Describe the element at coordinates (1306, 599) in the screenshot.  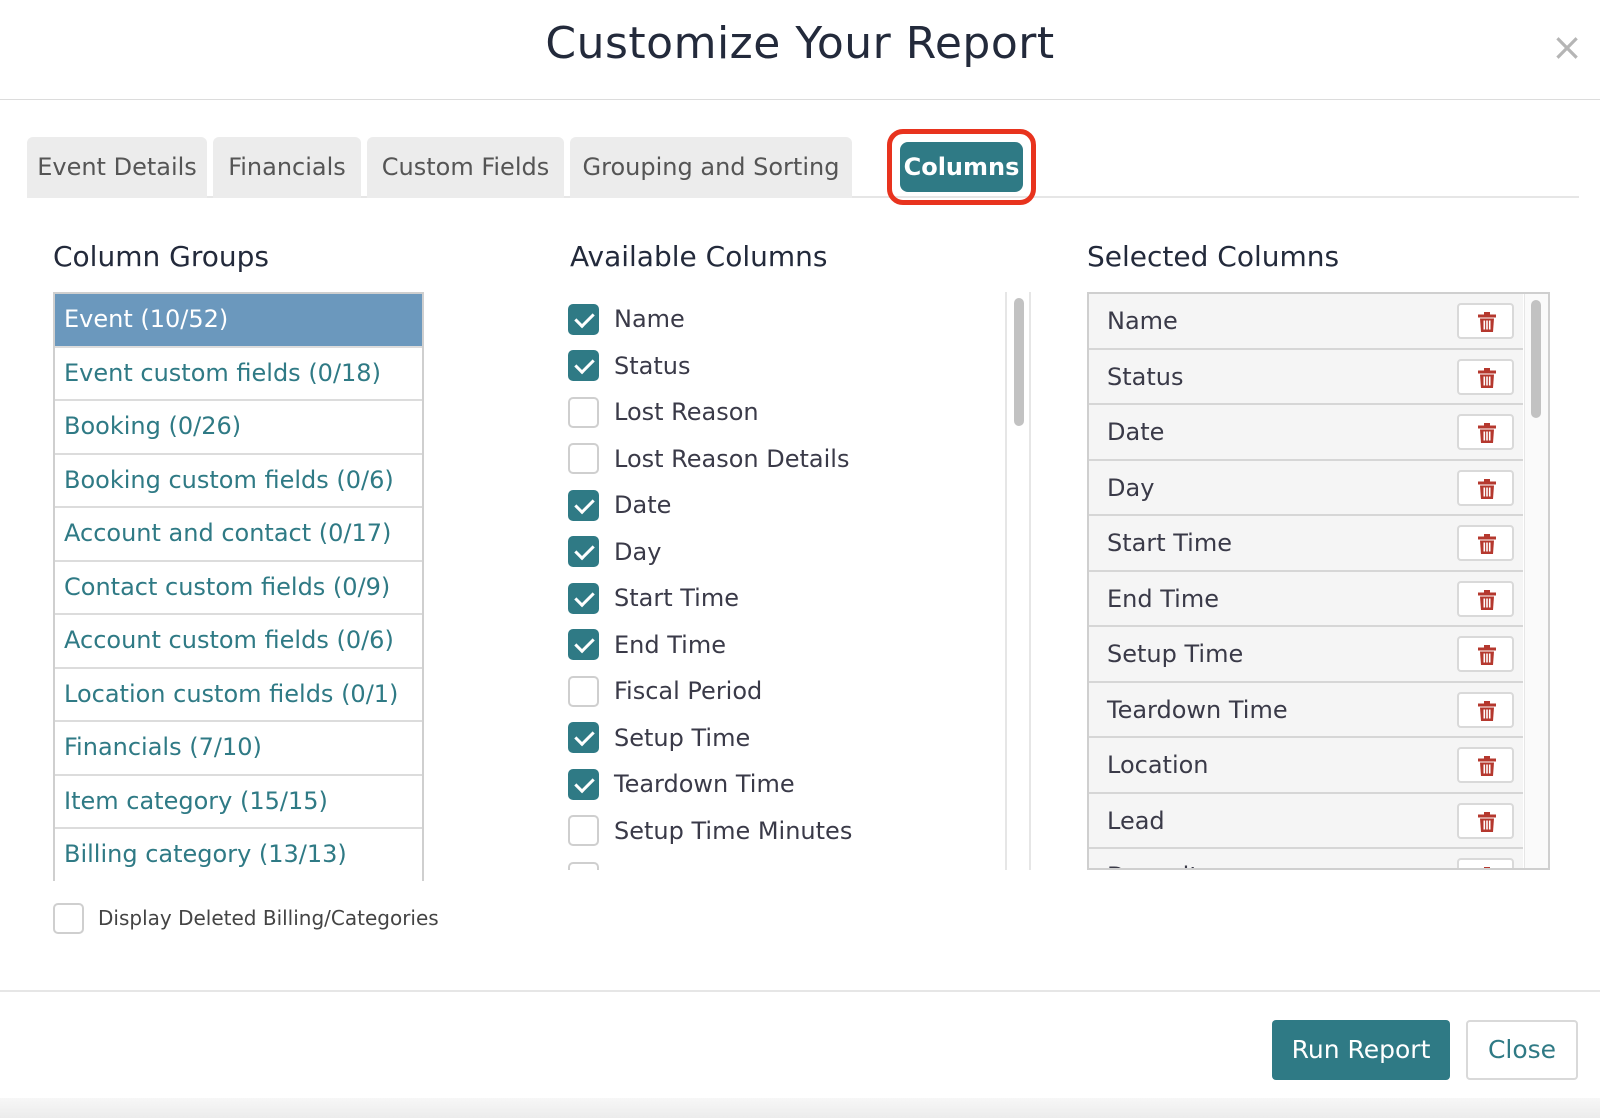
I see `selected-column-item: End Time` at that location.